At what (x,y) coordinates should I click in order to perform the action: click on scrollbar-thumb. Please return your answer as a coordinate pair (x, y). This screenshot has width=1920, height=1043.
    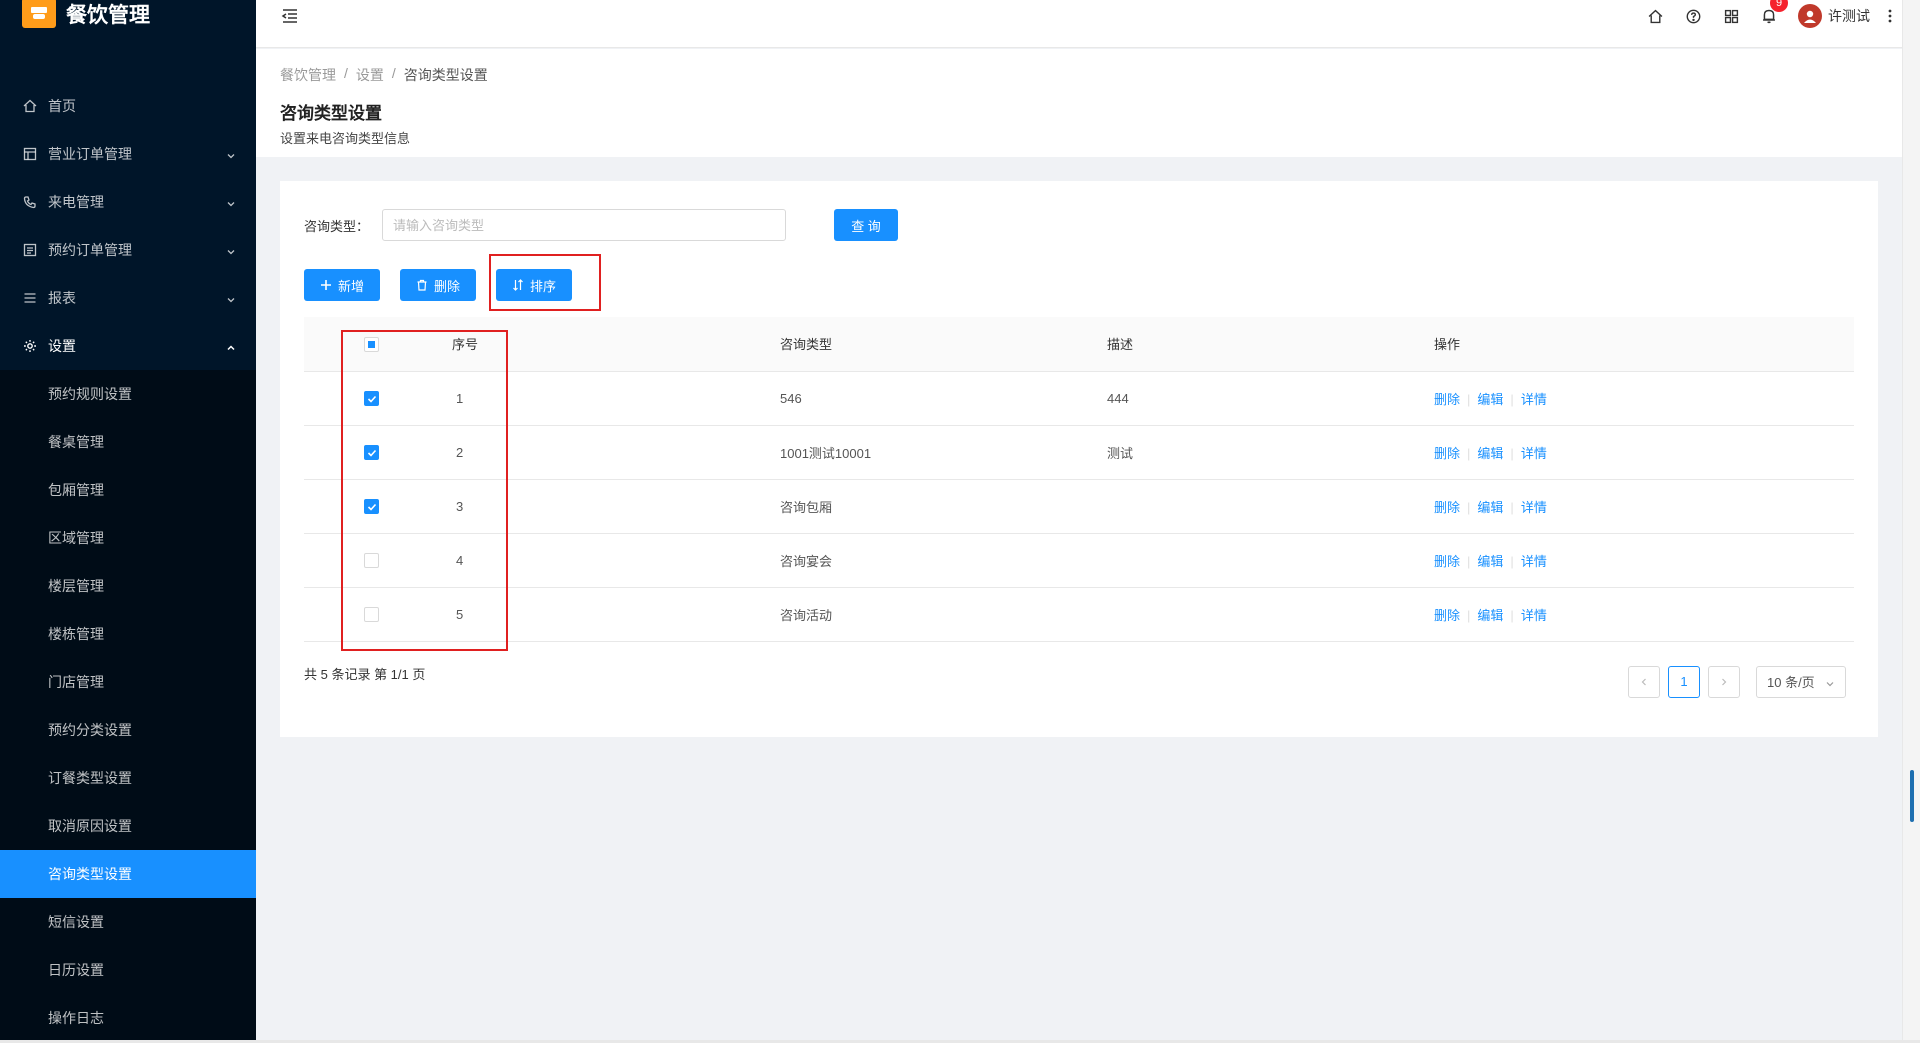
    Looking at the image, I should click on (1912, 796).